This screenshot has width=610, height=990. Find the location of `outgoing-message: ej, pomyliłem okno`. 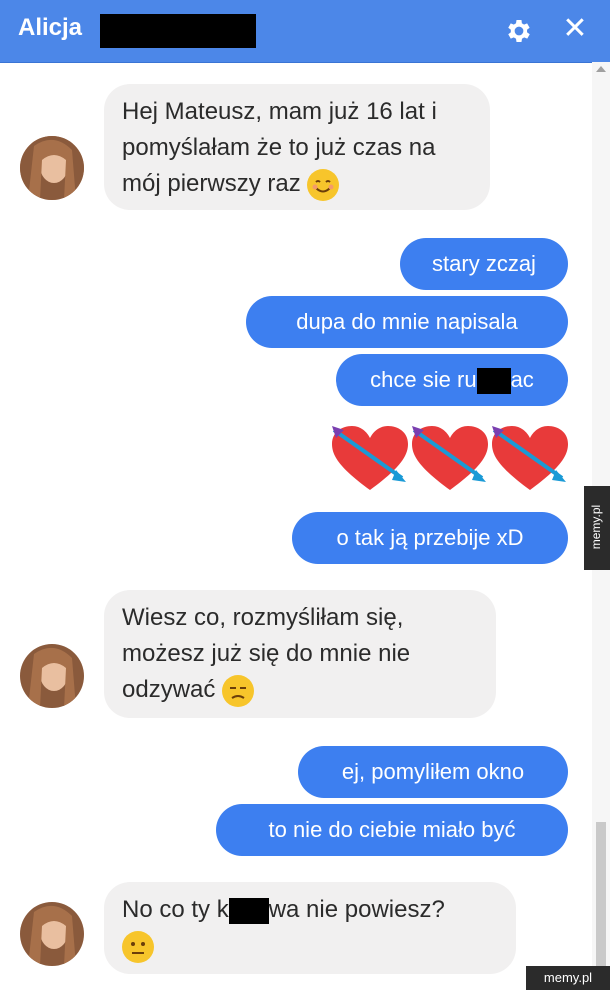

outgoing-message: ej, pomyliłem okno is located at coordinates (433, 772).